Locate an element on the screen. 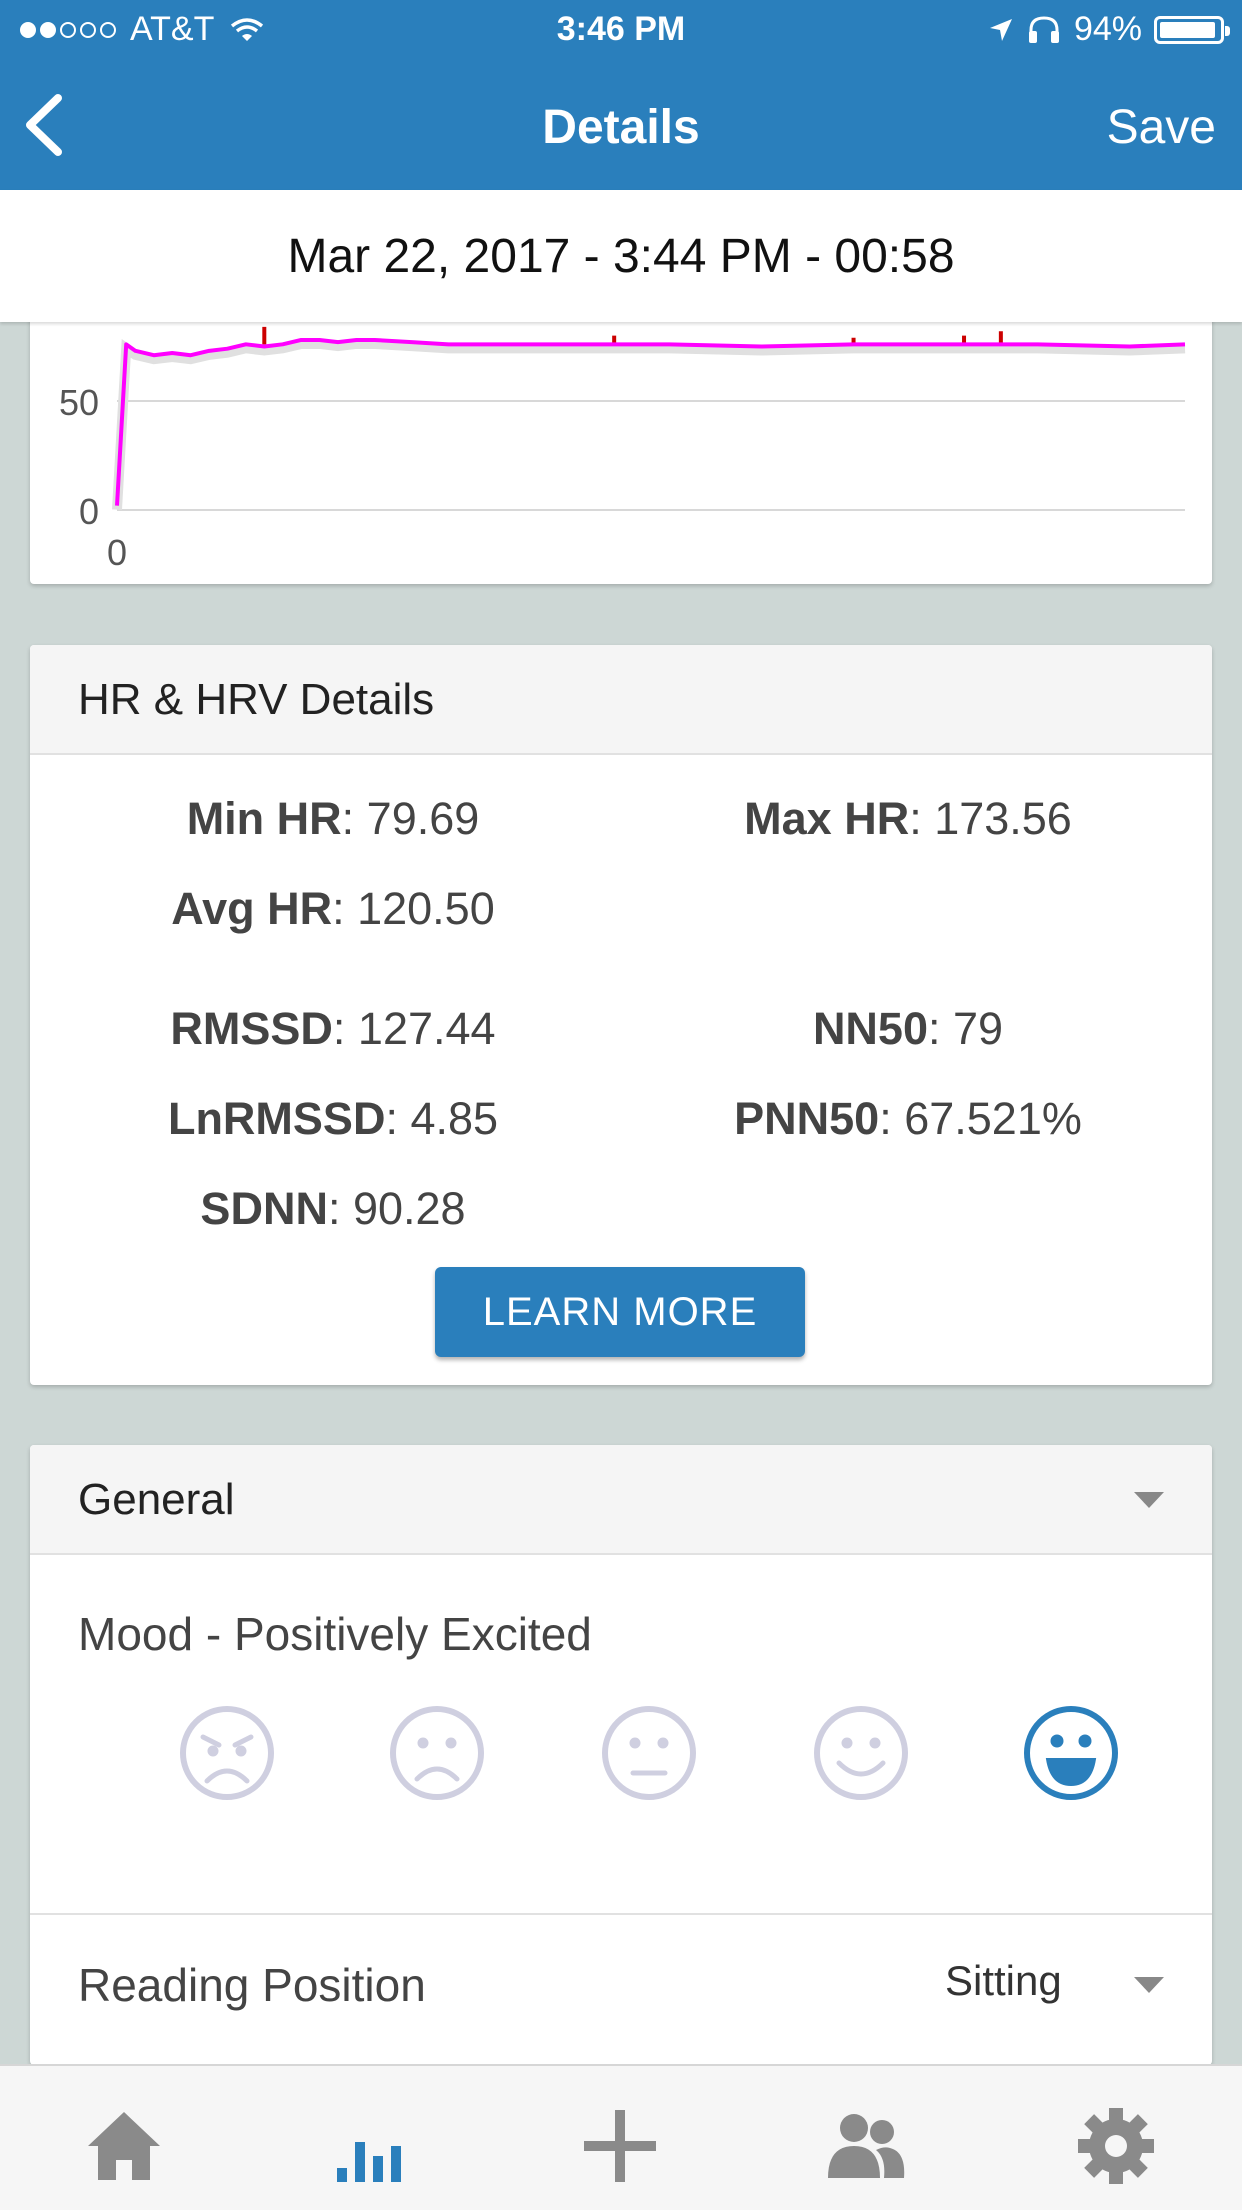 The image size is (1242, 2210). avg-hr-stat: Avg HR: 120.50 is located at coordinates (333, 909).